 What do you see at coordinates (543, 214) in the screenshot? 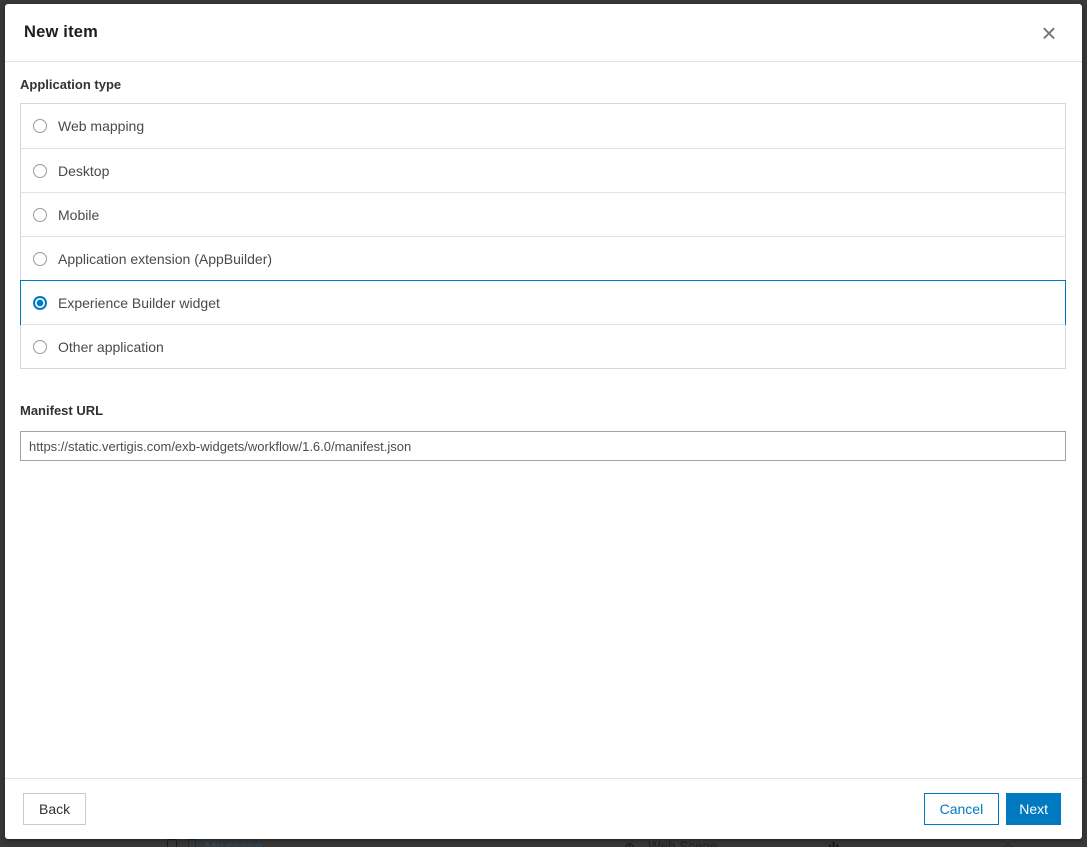
I see `application-type-option: Mobile` at bounding box center [543, 214].